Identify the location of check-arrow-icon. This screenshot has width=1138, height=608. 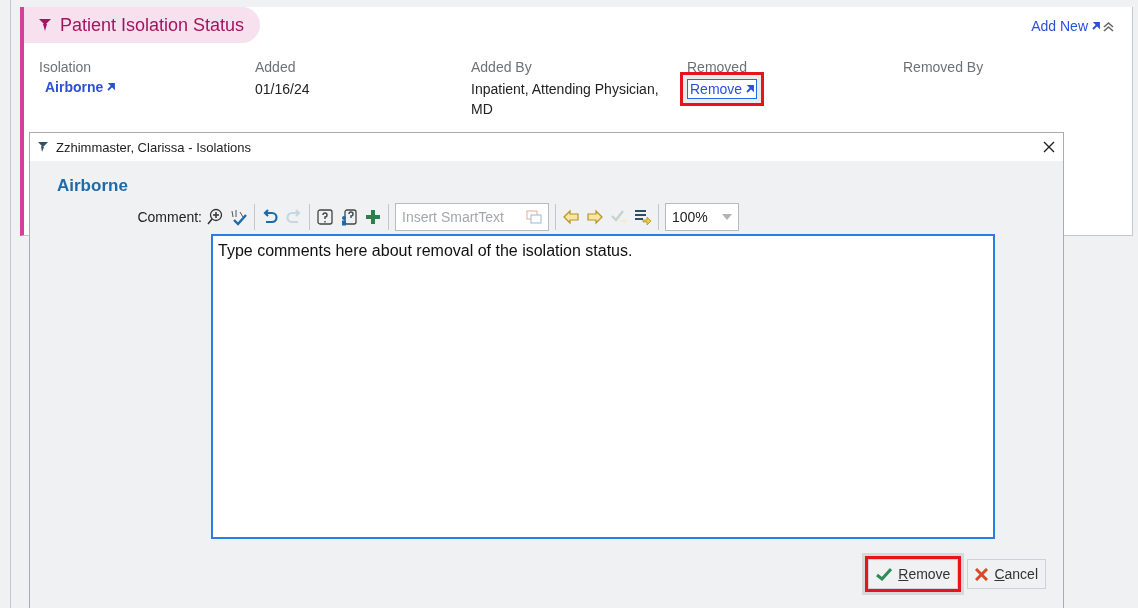
(619, 217).